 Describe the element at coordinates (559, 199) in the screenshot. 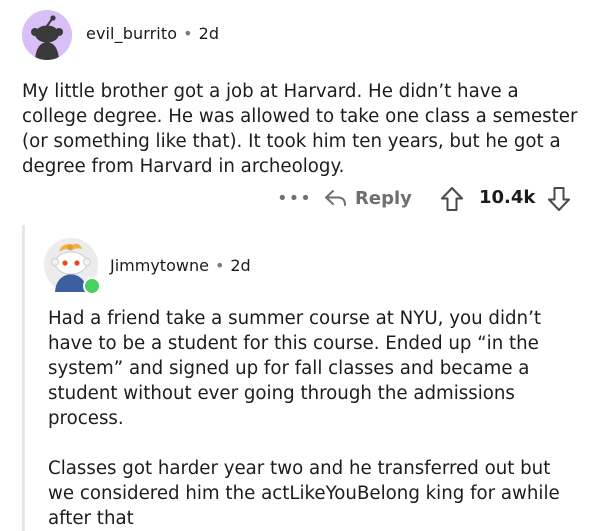

I see `downvote-arrow-icon` at that location.